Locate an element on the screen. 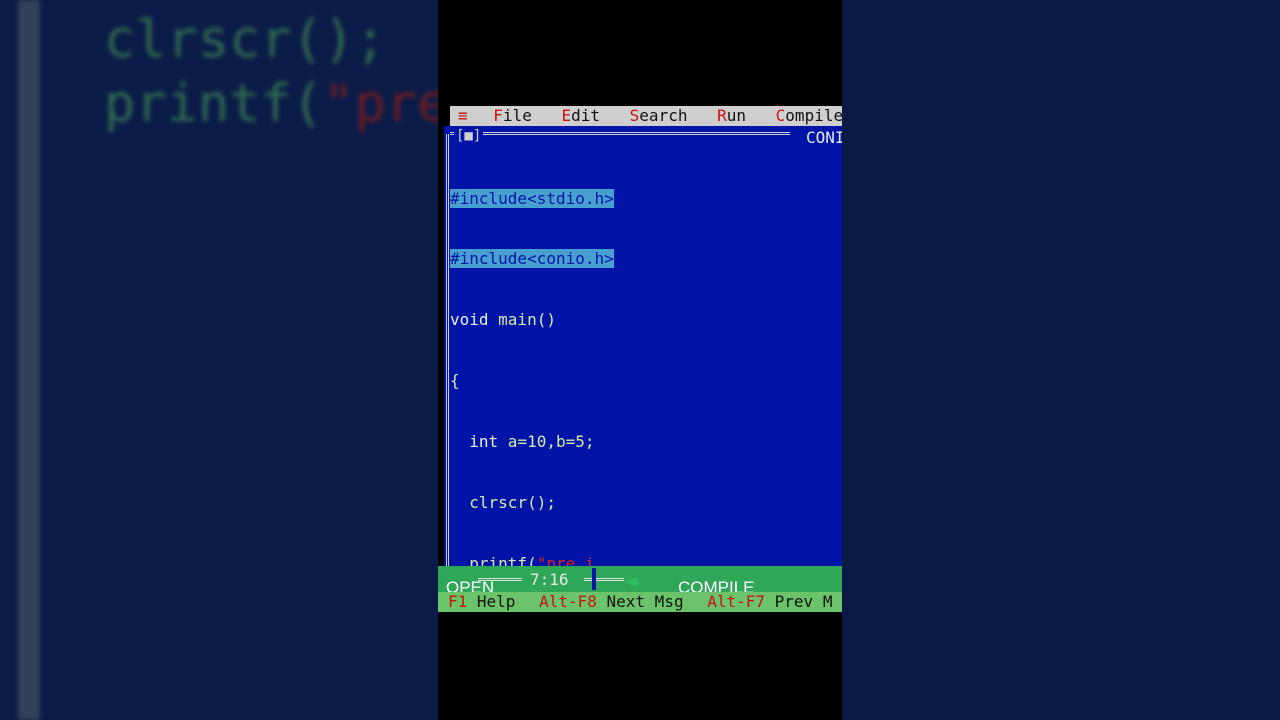 This screenshot has height=720, width=1280. background-code-fn: printf( is located at coordinates (214, 104).